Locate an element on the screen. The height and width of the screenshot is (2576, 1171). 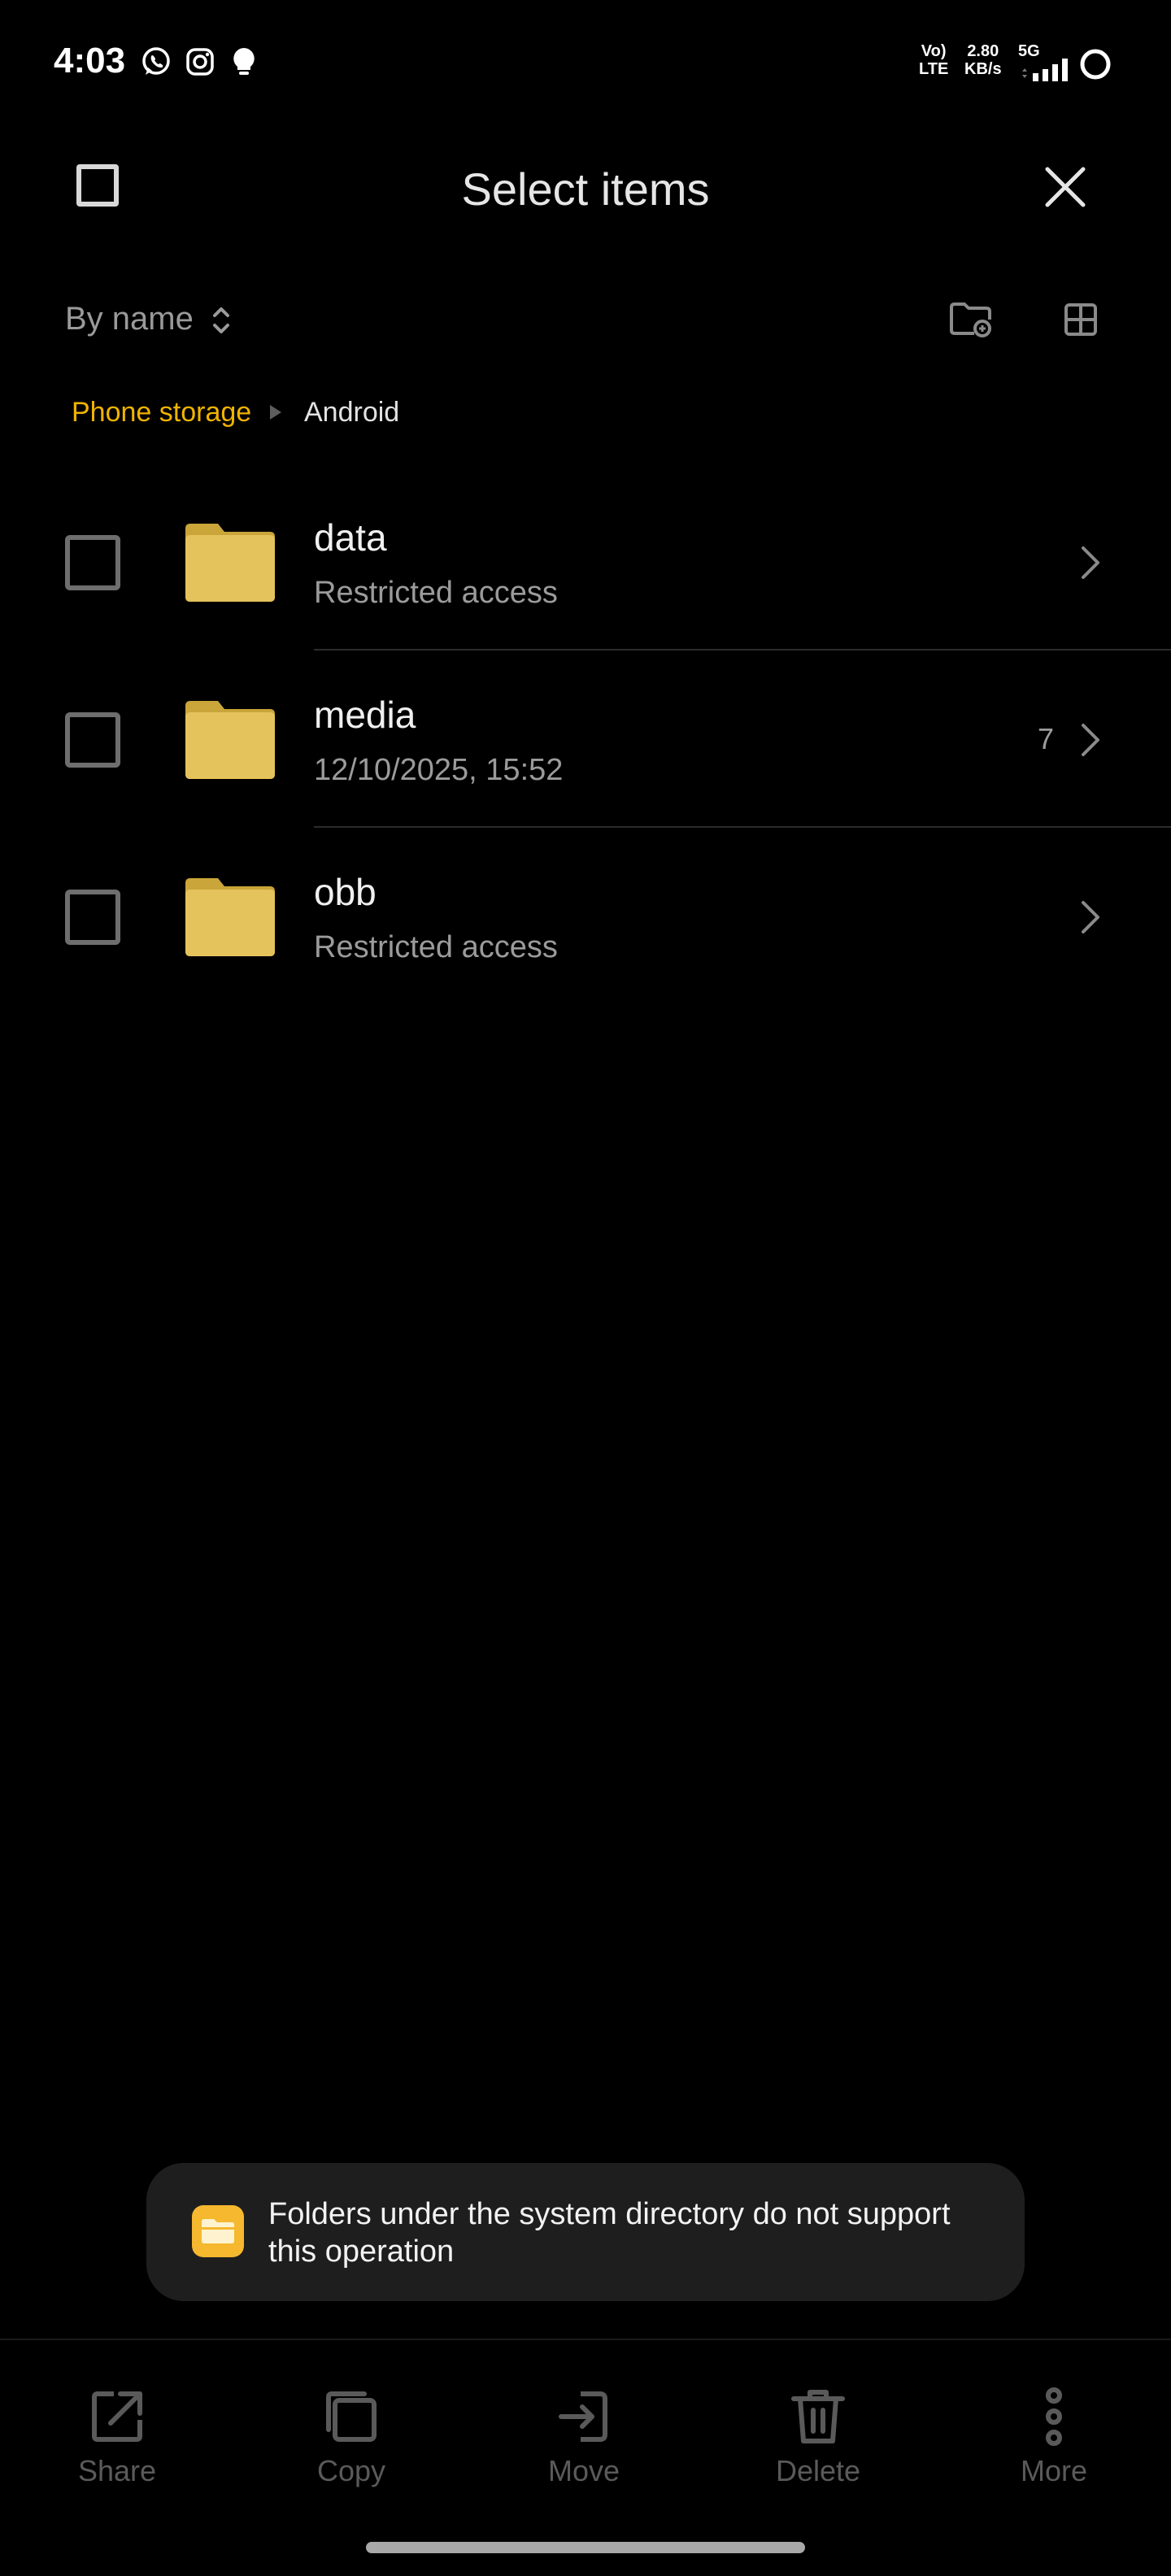
copy-label: Copy is located at coordinates (351, 2471).